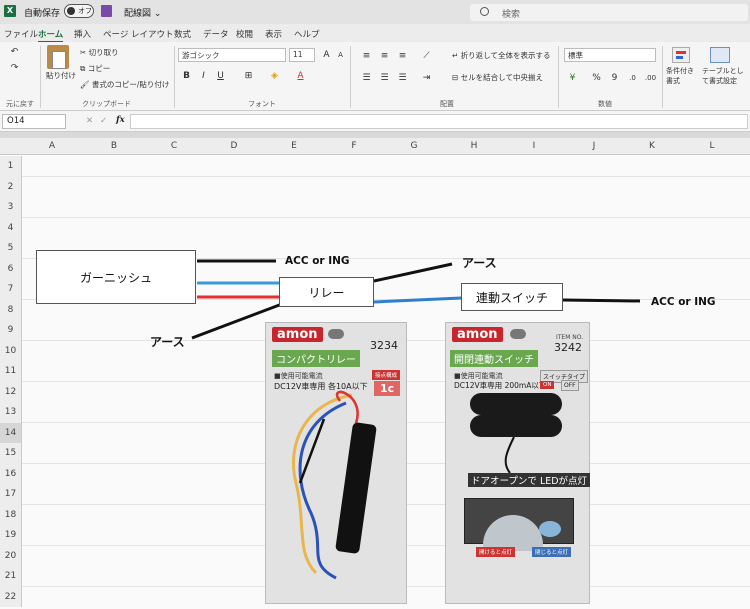 The width and height of the screenshot is (750, 609). I want to click on blue-wire-switch, so click(417, 300).